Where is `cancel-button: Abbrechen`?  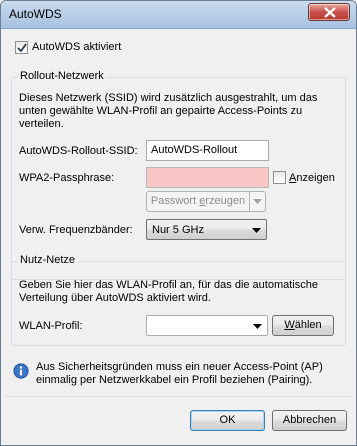 cancel-button: Abbrechen is located at coordinates (309, 420).